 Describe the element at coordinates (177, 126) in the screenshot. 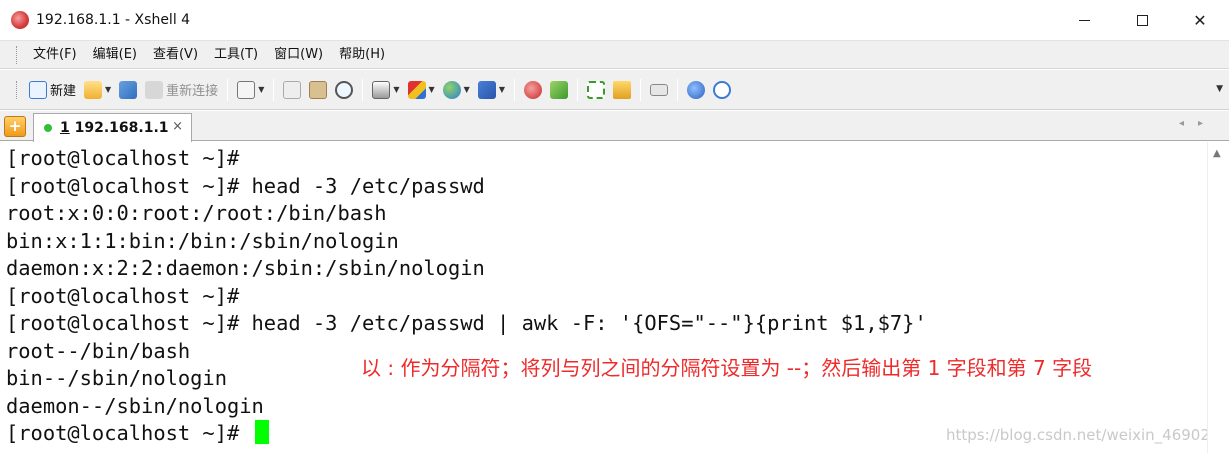

I see `tab-close-icon: ×` at that location.